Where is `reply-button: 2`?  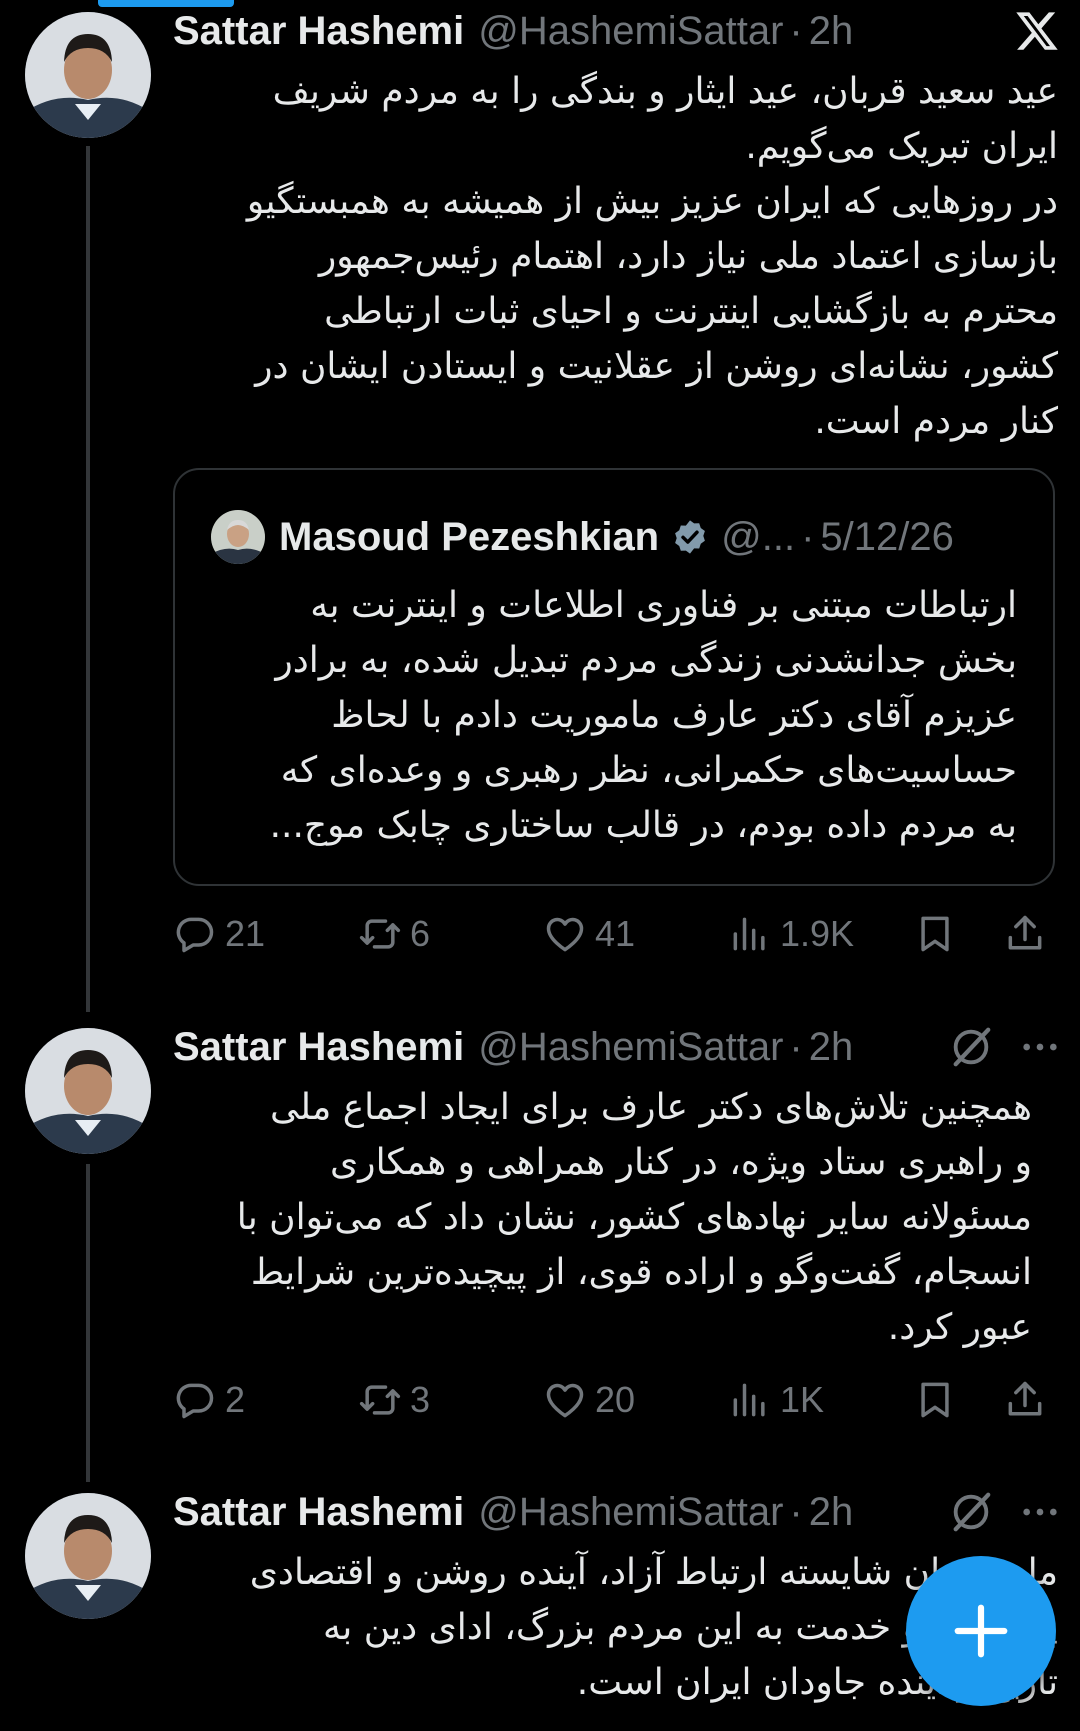 reply-button: 2 is located at coordinates (209, 1400).